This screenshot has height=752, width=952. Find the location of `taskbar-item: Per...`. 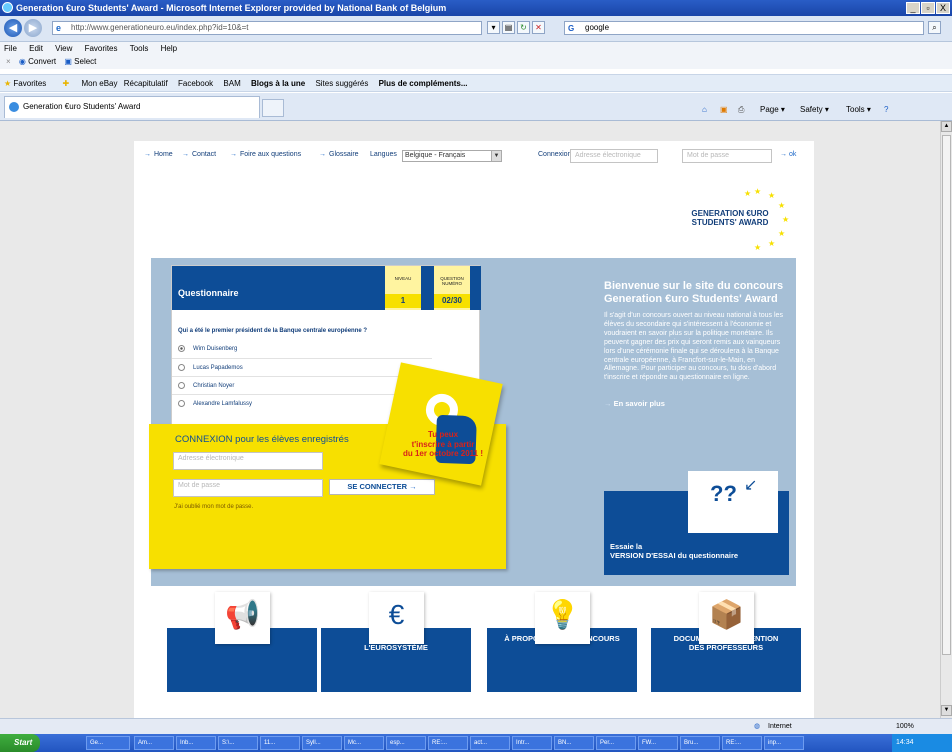

taskbar-item: Per... is located at coordinates (616, 743).